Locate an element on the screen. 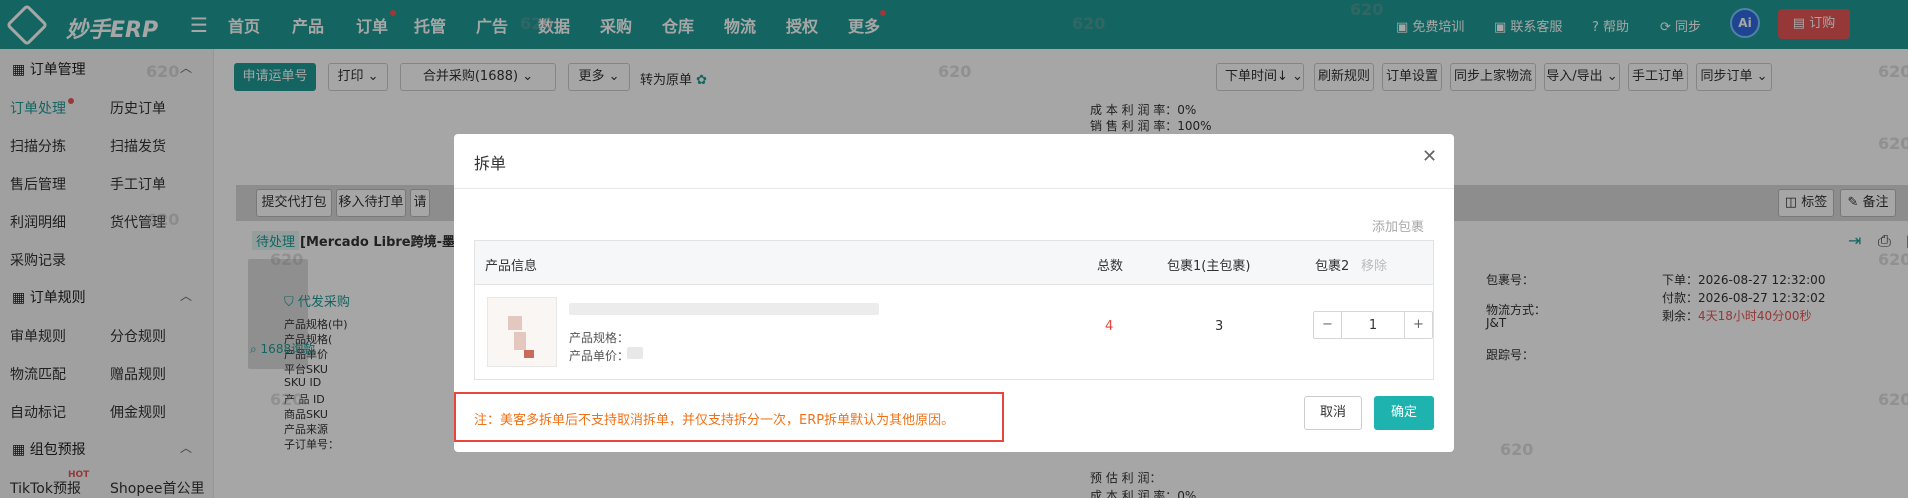 Image resolution: width=1908 pixels, height=498 pixels. col-product-info: 产品信息 is located at coordinates (511, 266).